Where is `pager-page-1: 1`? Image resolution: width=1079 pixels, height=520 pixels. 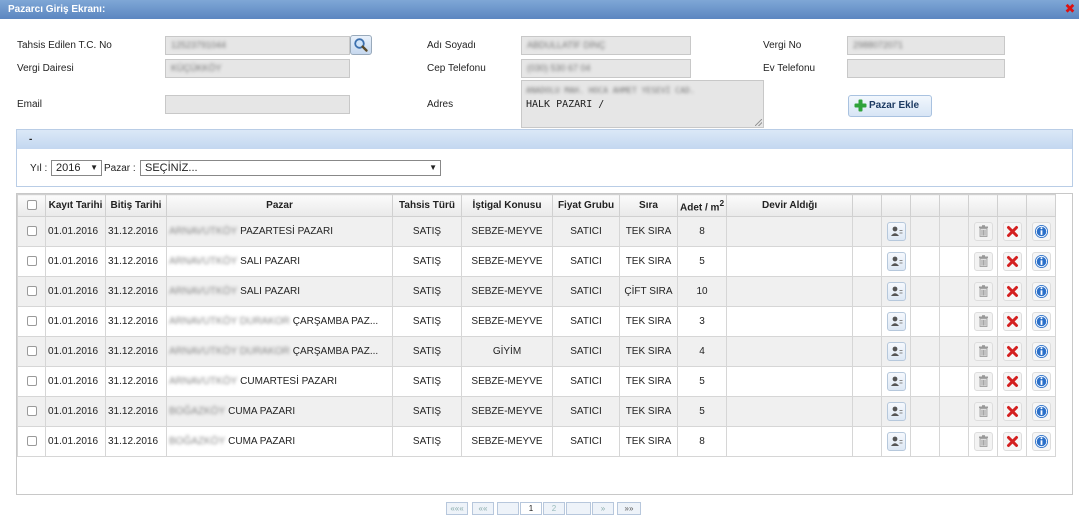
pager-page-1: 1 is located at coordinates (531, 508).